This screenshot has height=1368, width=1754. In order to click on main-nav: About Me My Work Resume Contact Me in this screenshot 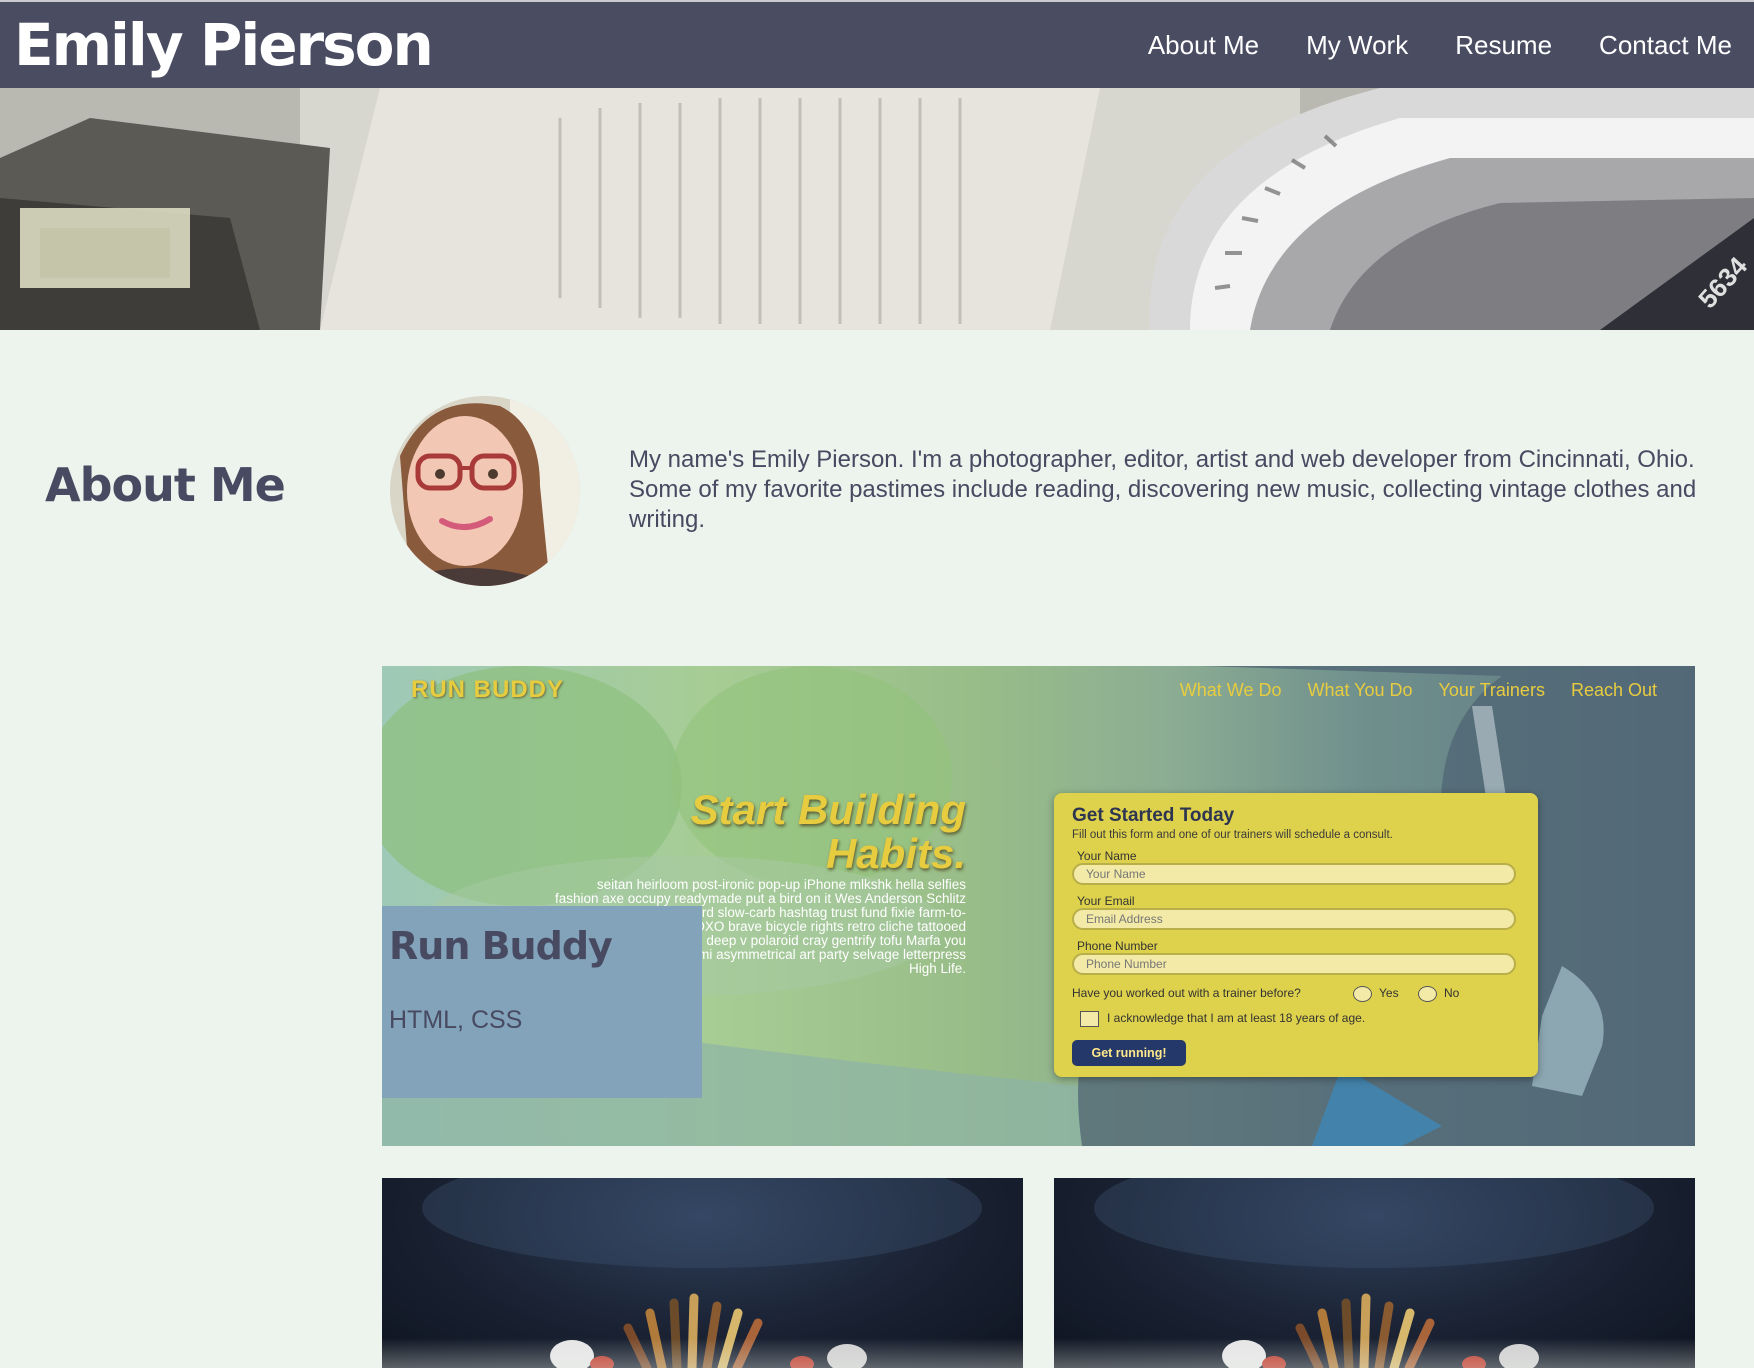, I will do `click(1416, 45)`.